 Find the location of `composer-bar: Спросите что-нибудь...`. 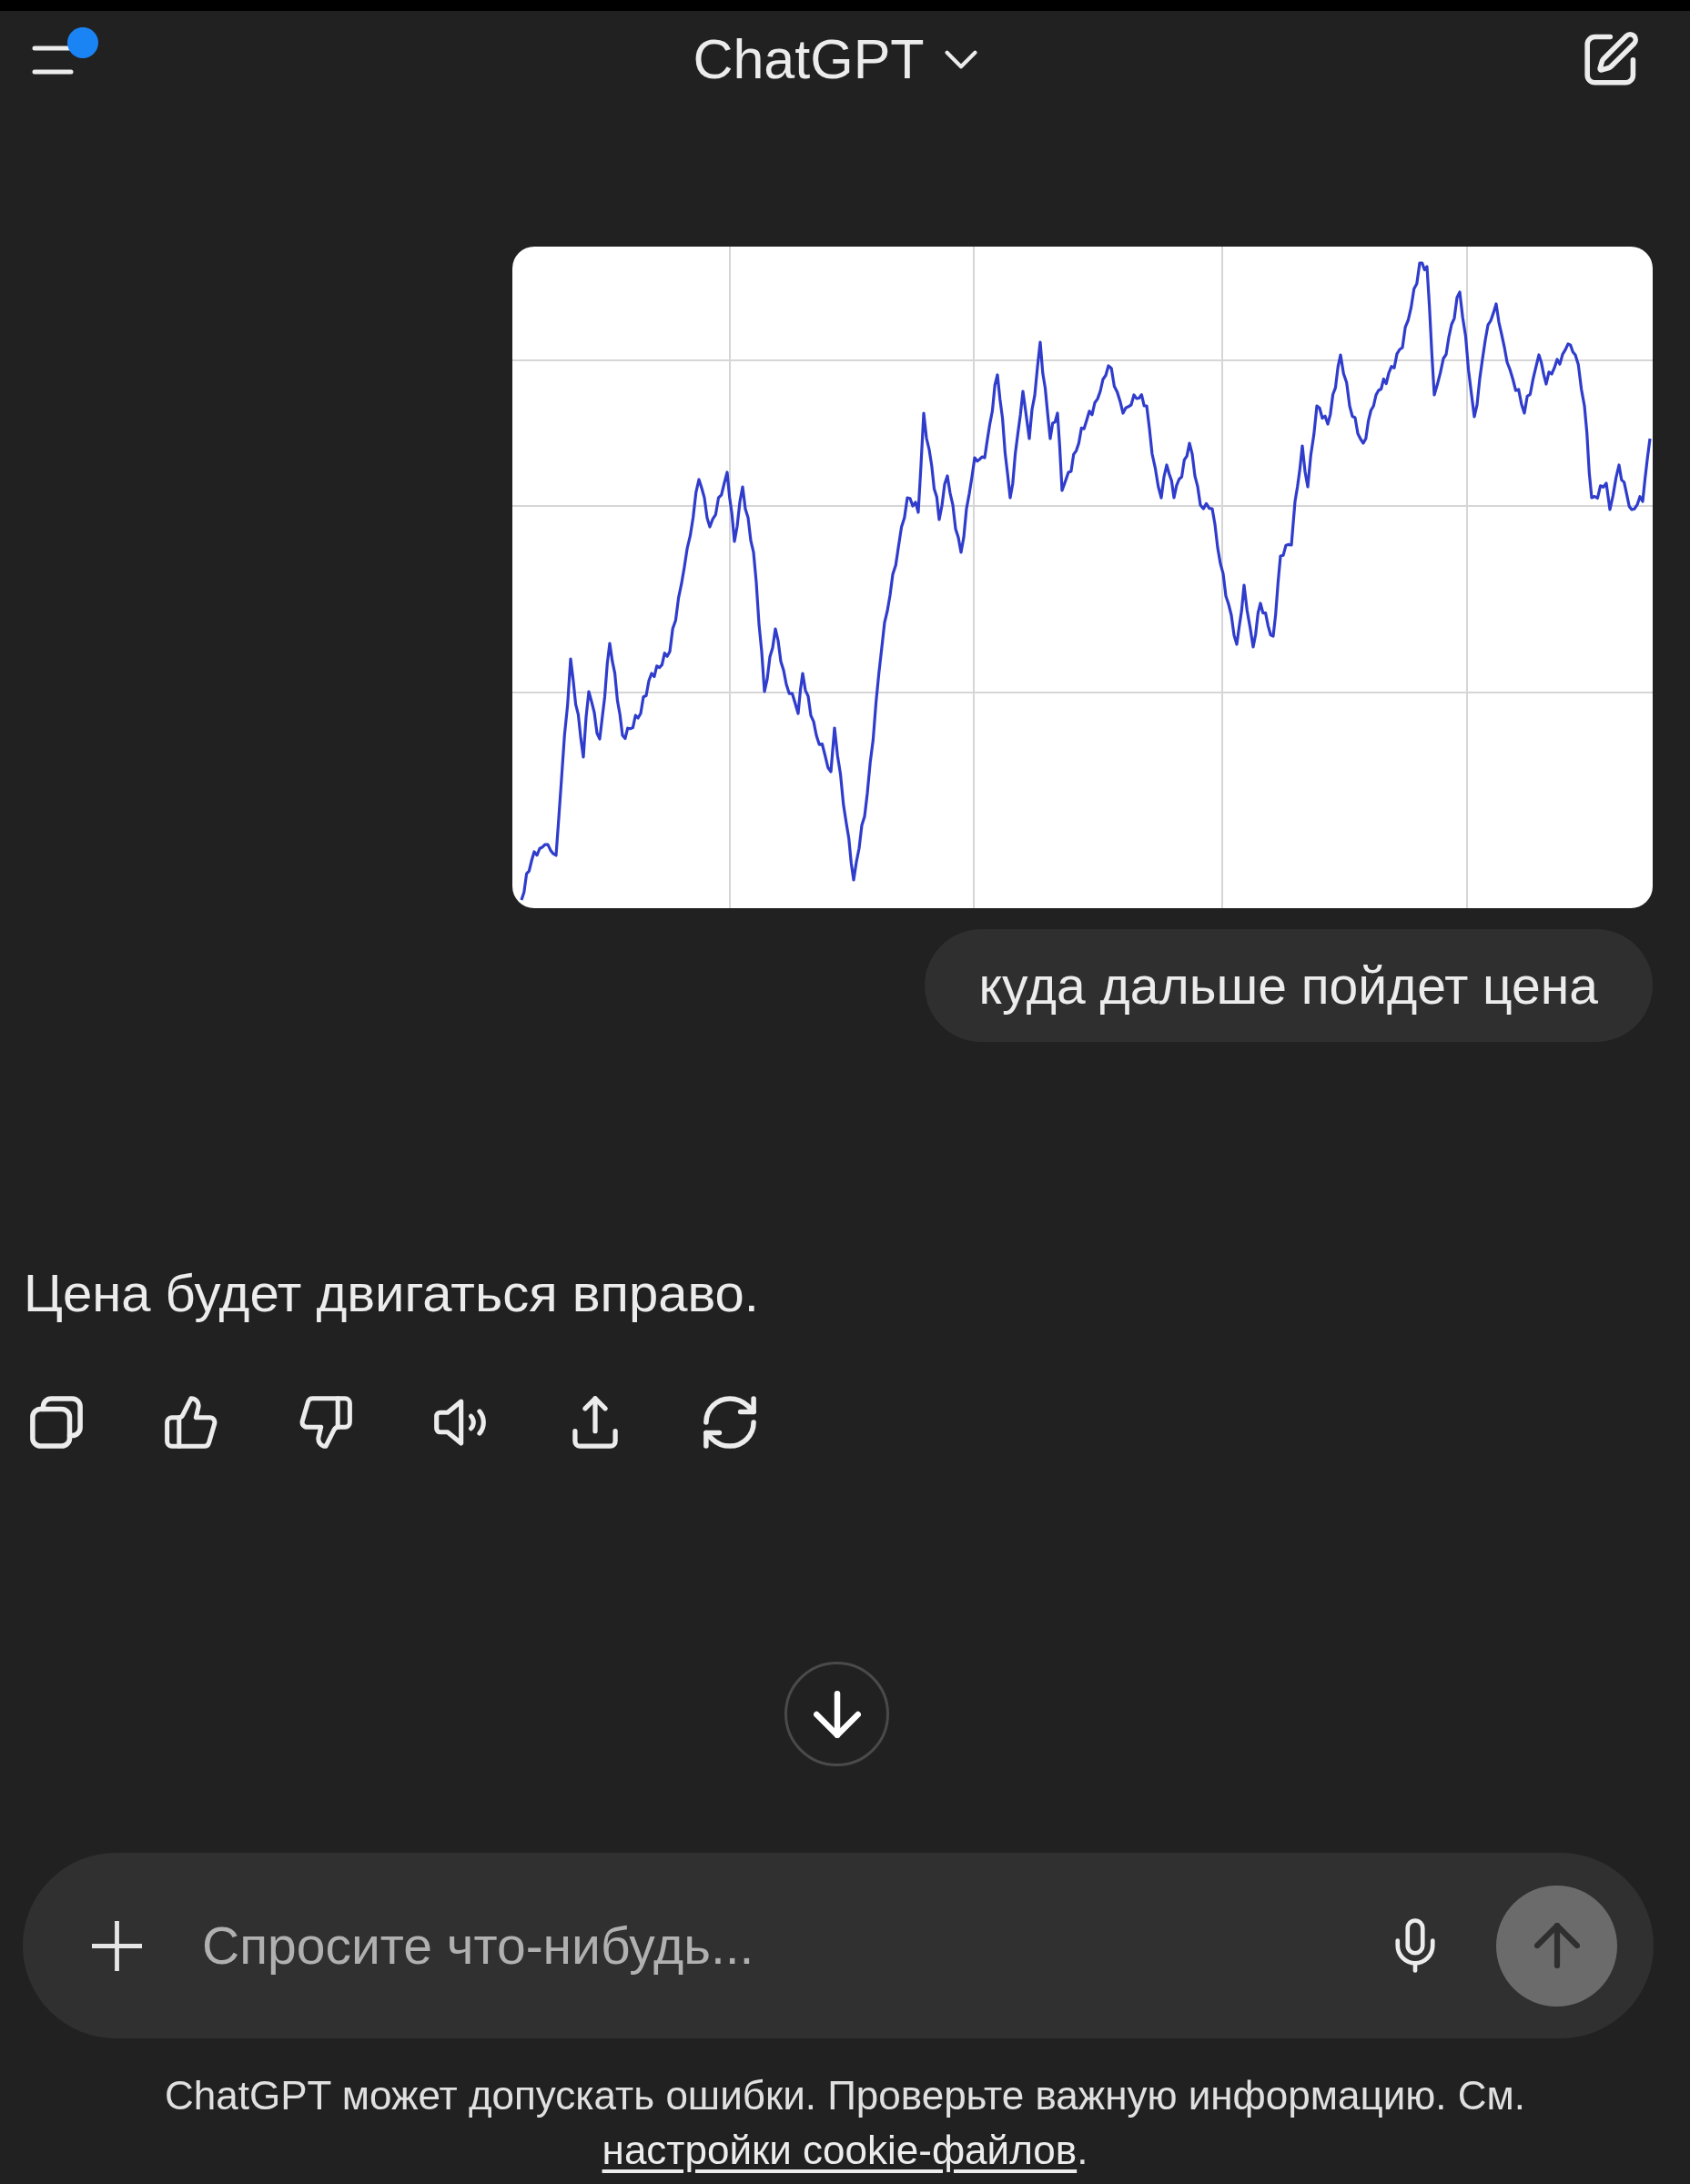

composer-bar: Спросите что-нибудь... is located at coordinates (838, 1946).